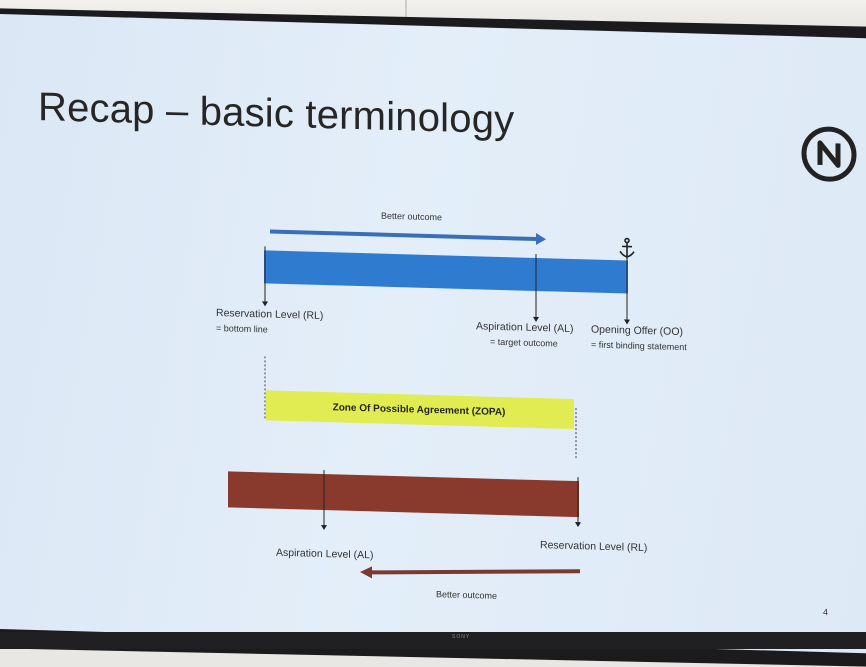  Describe the element at coordinates (466, 595) in the screenshot. I see `bottom-better-outcome-label: Better outcome` at that location.